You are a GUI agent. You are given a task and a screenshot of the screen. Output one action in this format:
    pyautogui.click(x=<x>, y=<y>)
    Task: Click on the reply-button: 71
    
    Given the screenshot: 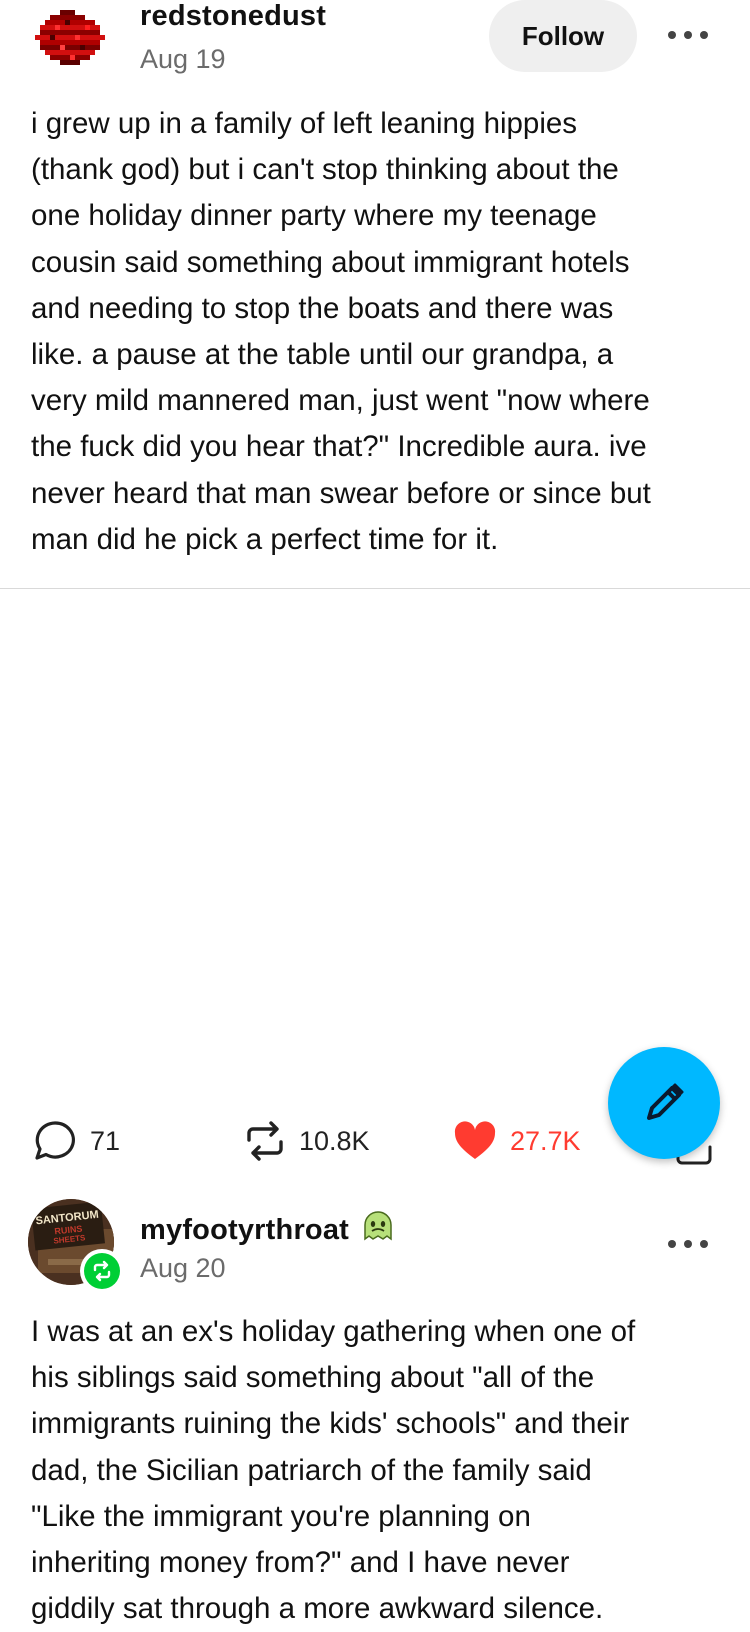 What is the action you would take?
    pyautogui.click(x=76, y=1141)
    